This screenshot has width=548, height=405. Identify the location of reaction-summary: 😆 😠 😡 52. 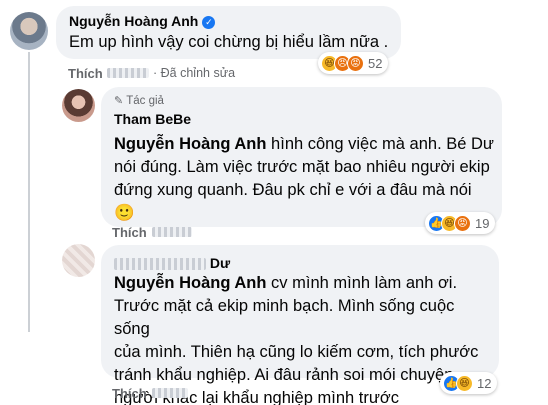
(353, 63).